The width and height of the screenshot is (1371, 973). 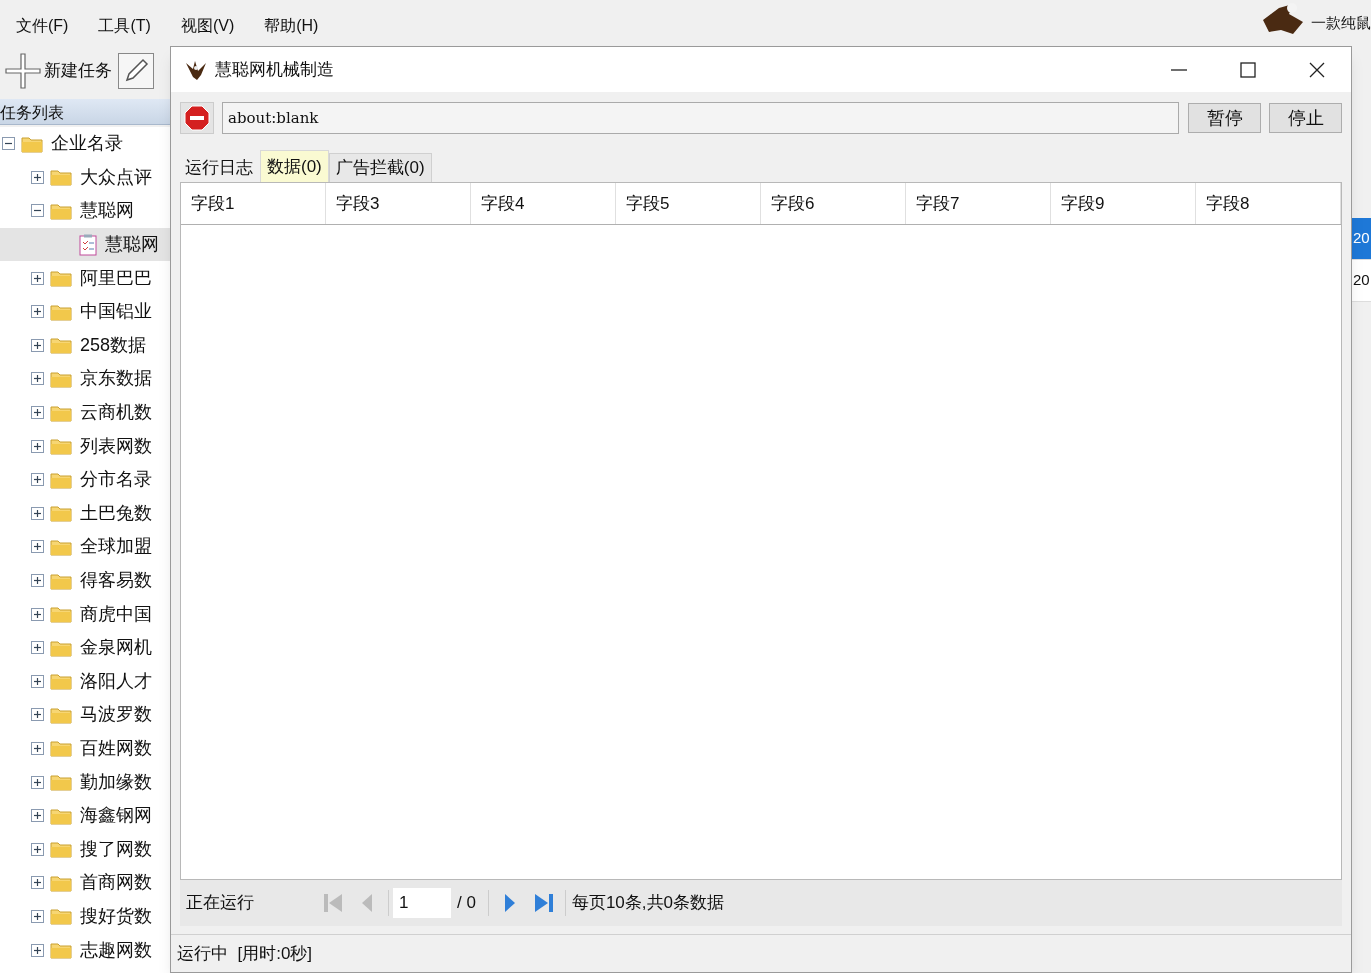 What do you see at coordinates (85, 815) in the screenshot?
I see `tree-item: 海鑫钢网` at bounding box center [85, 815].